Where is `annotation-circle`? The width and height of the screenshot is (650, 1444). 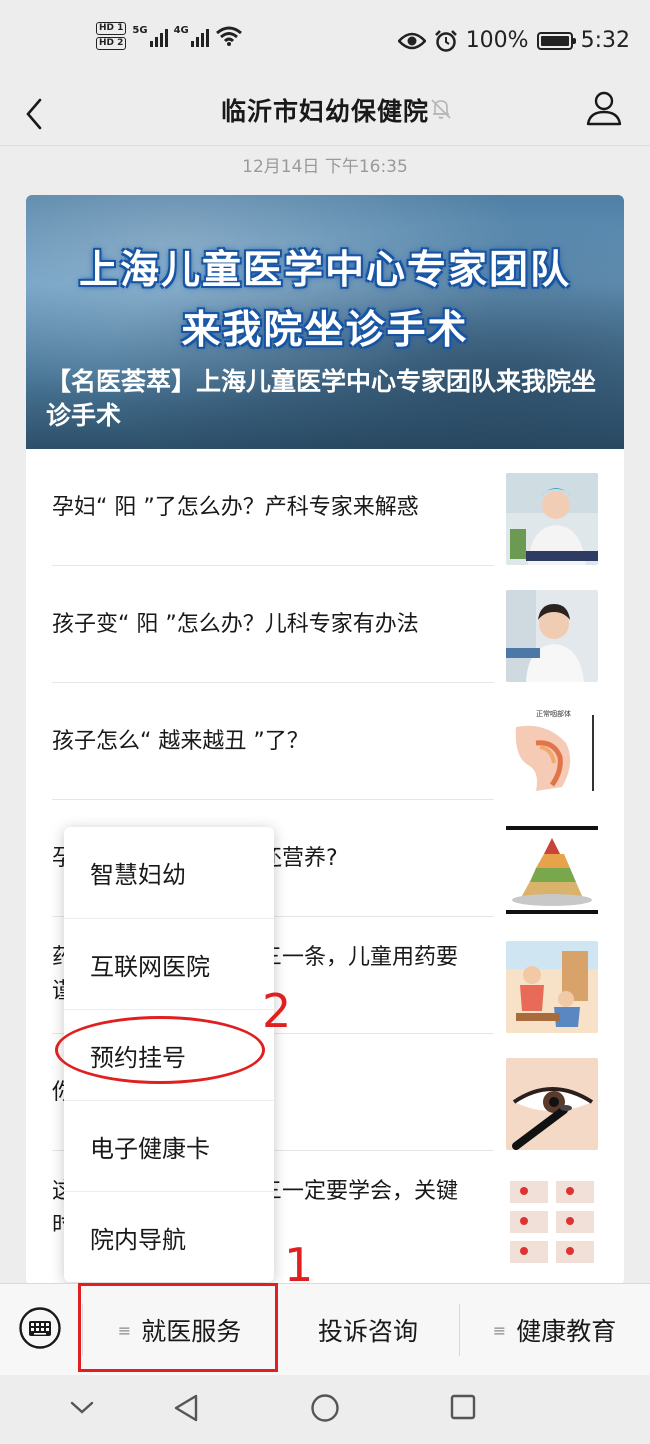
annotation-circle is located at coordinates (160, 1050).